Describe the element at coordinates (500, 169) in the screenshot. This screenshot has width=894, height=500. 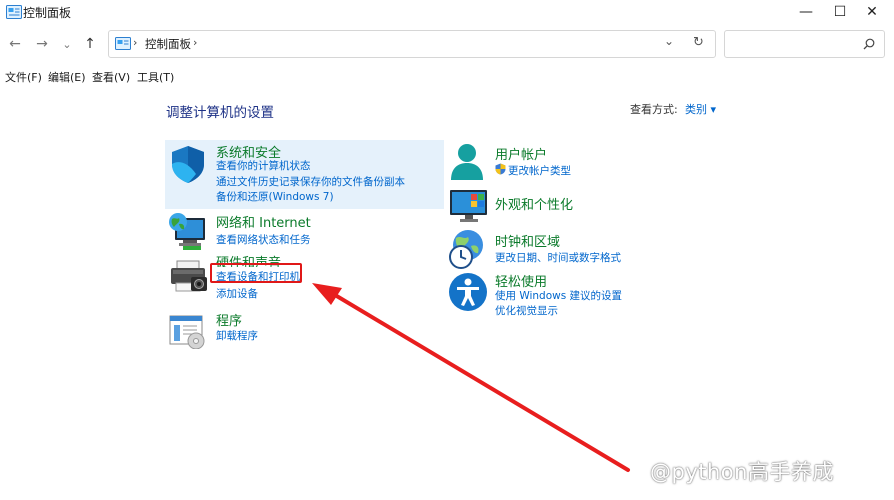
I see `uac-shield-icon` at that location.